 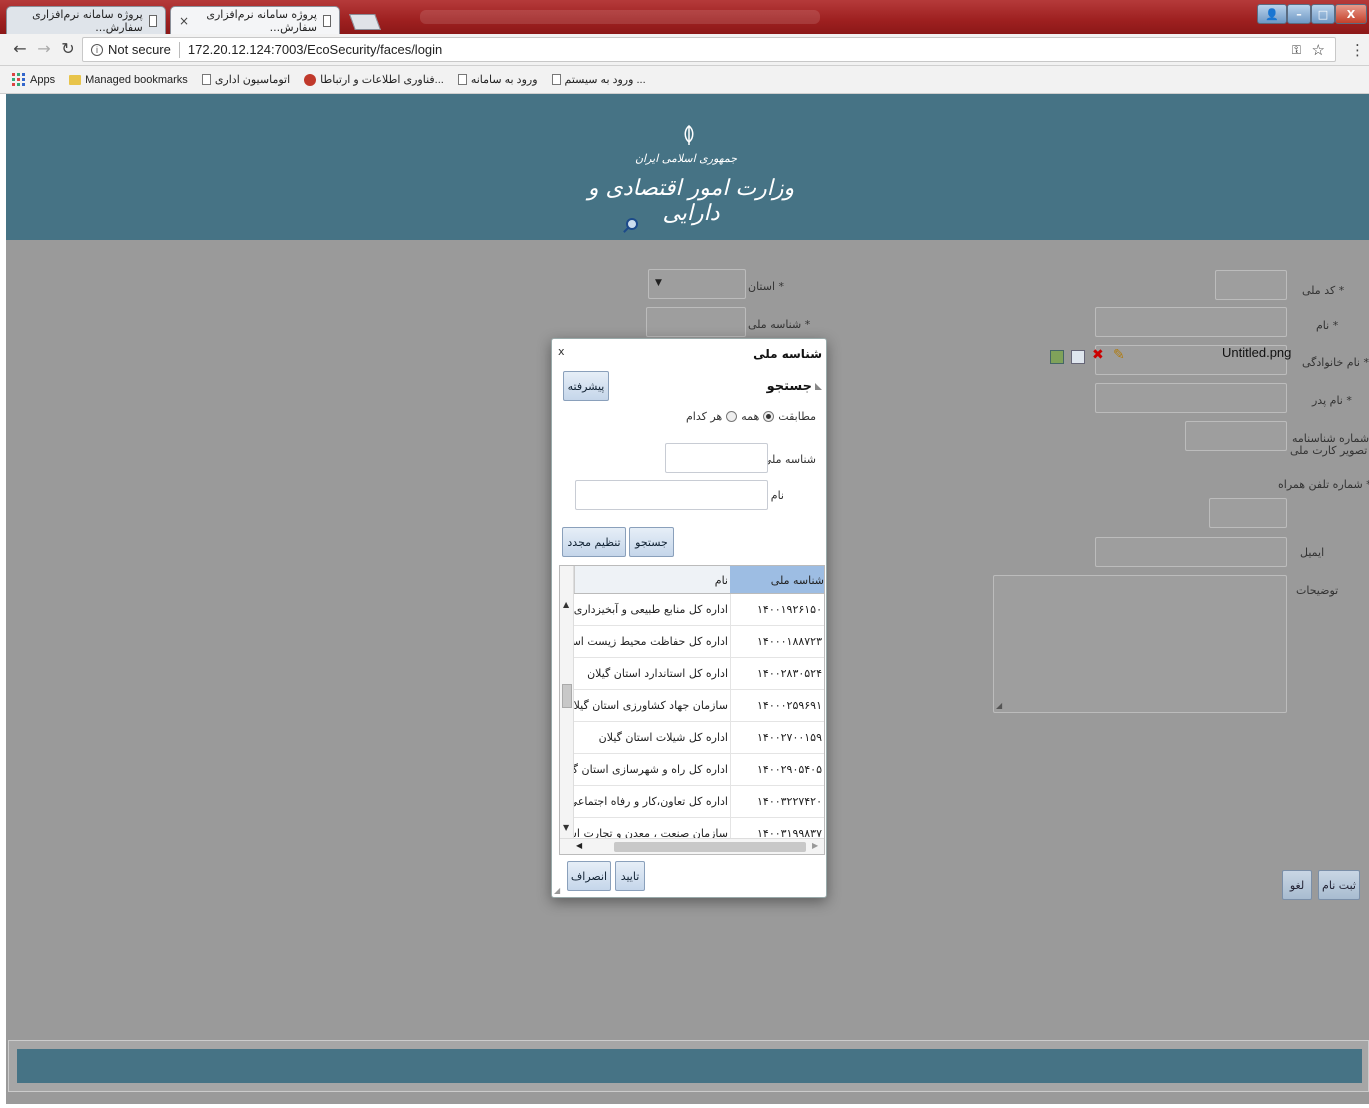 What do you see at coordinates (44, 49) in the screenshot?
I see `forward-arrow-icon: →` at bounding box center [44, 49].